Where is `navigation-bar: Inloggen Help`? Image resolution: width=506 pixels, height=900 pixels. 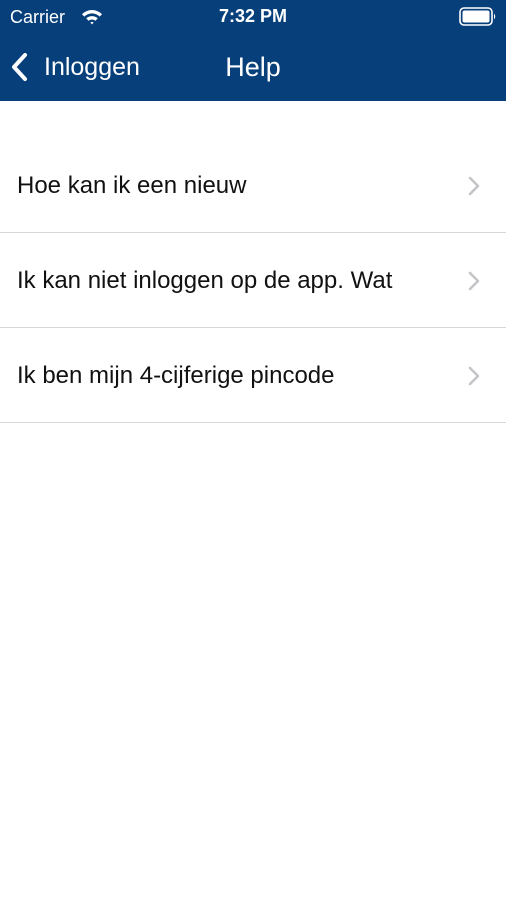
navigation-bar: Inloggen Help is located at coordinates (253, 67).